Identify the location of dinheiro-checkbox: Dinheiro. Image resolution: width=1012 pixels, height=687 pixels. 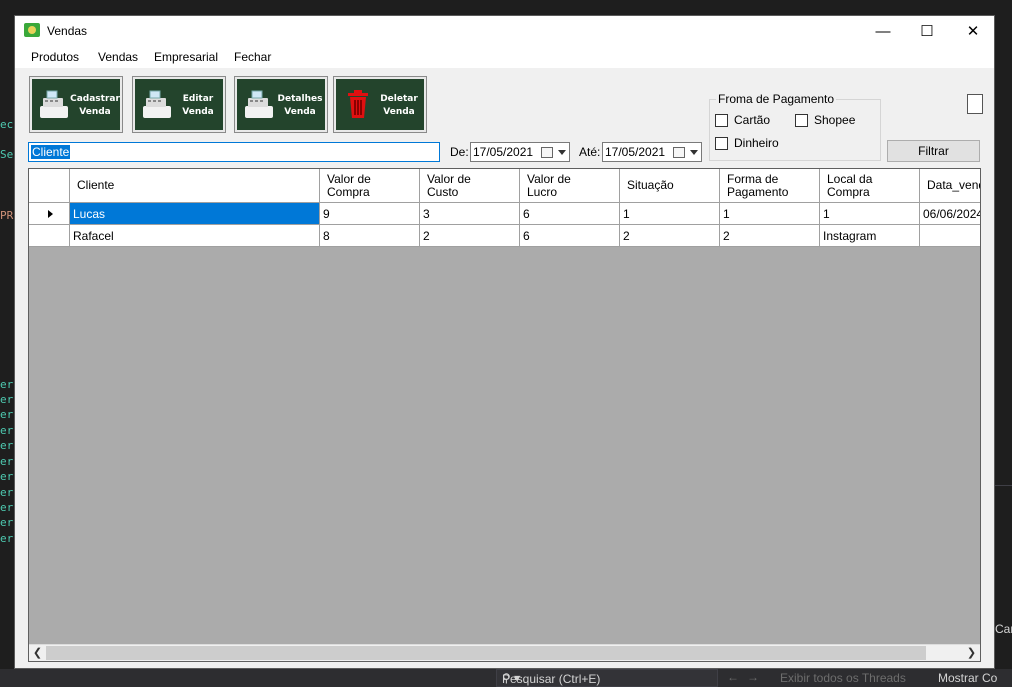
(747, 143).